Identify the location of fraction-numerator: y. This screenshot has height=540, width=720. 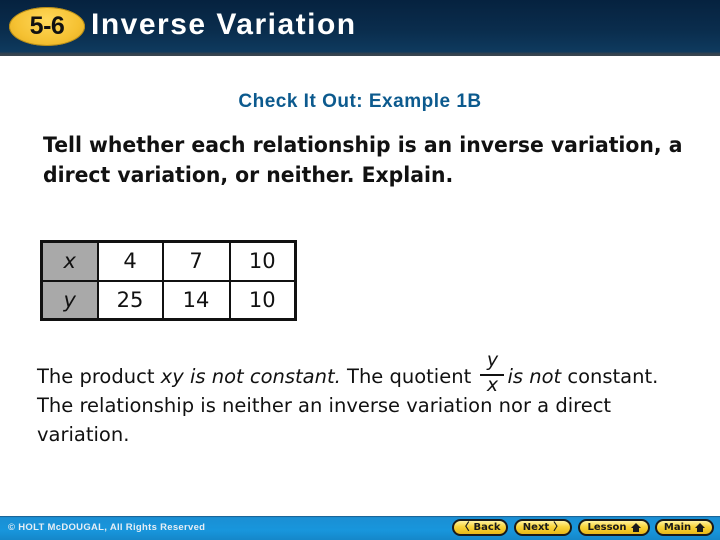
(492, 359).